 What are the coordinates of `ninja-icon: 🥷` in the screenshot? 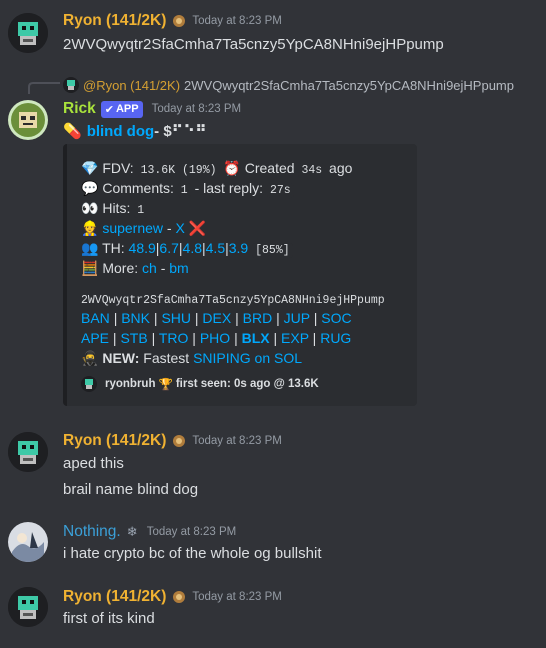 It's located at (90, 358).